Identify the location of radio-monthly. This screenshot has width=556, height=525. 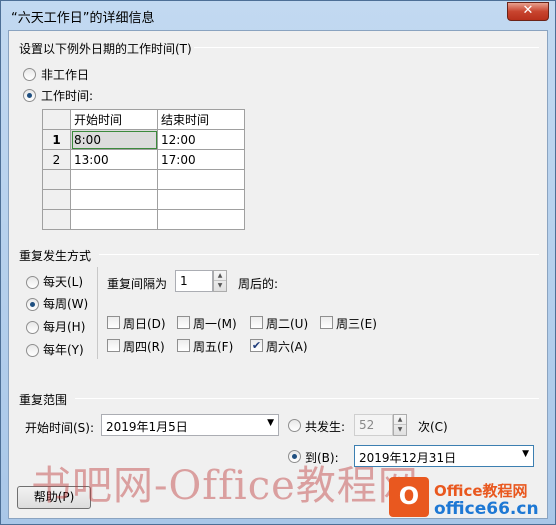
(32, 327).